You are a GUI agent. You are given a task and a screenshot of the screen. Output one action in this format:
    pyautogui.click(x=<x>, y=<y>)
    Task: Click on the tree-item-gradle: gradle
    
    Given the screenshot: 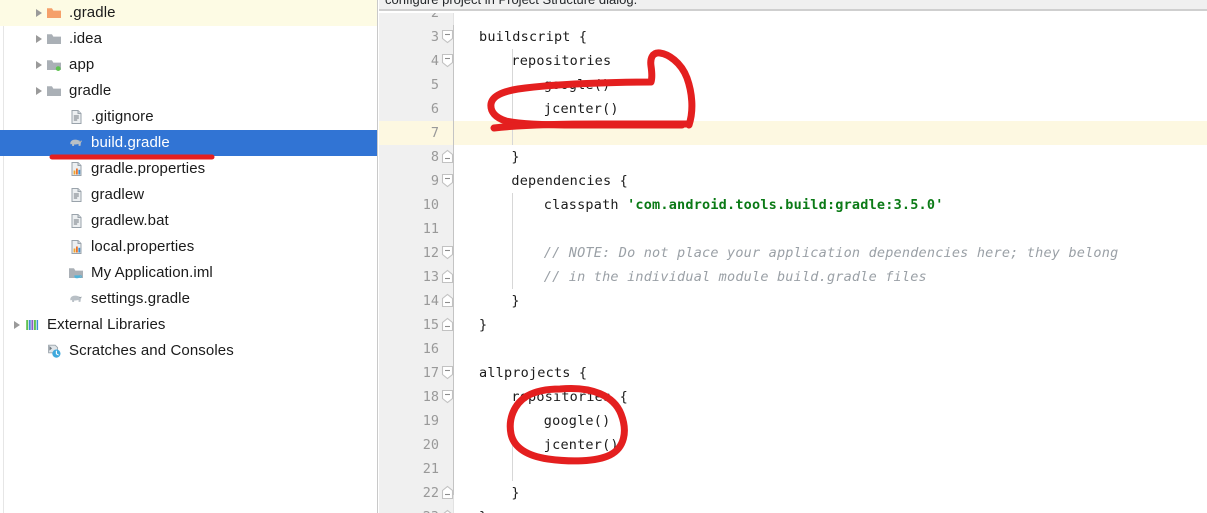 What is the action you would take?
    pyautogui.click(x=189, y=91)
    